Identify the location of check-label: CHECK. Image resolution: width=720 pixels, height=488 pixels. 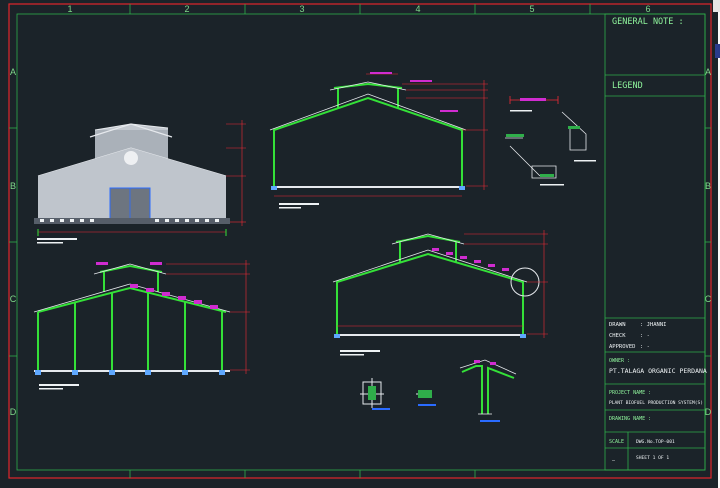
(617, 336).